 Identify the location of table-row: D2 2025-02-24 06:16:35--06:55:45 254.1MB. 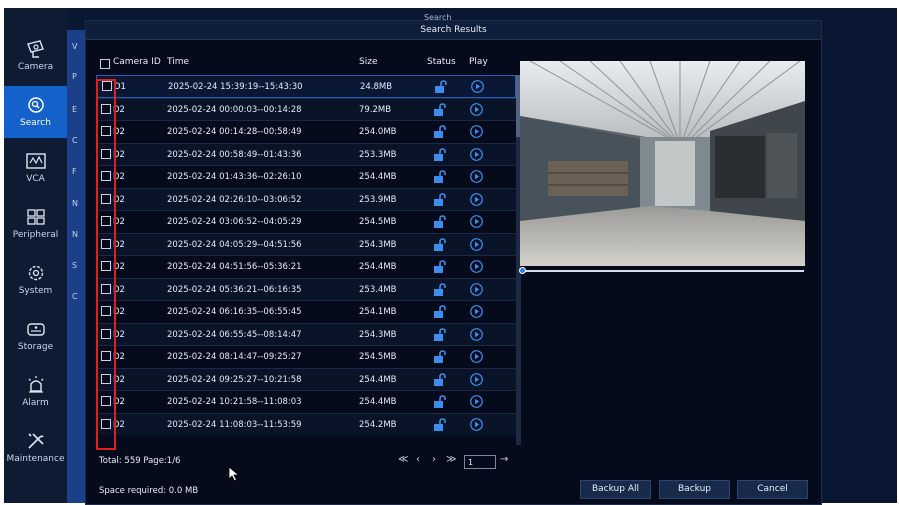
(306, 311).